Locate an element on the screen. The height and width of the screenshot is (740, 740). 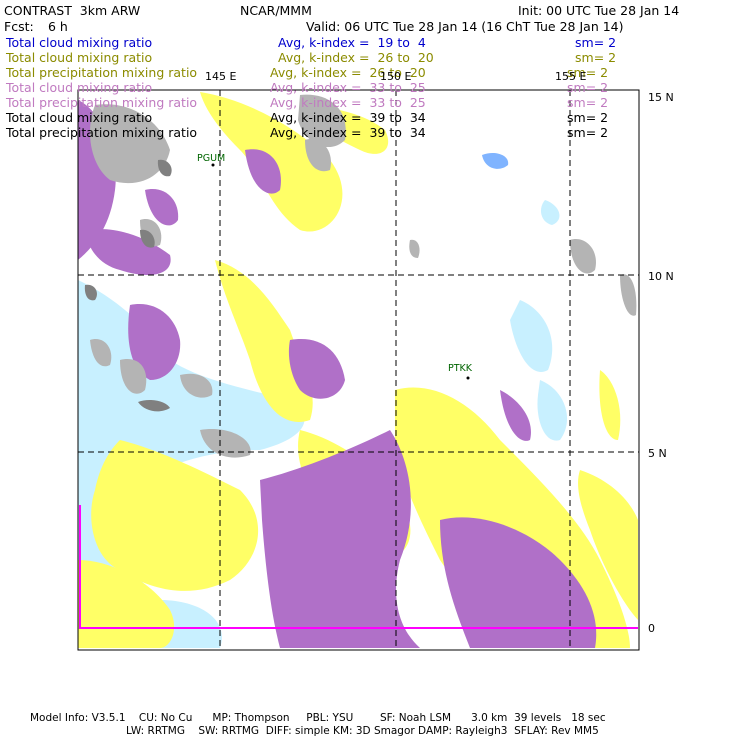
station-label-ptkk: PTKK is located at coordinates (460, 368).